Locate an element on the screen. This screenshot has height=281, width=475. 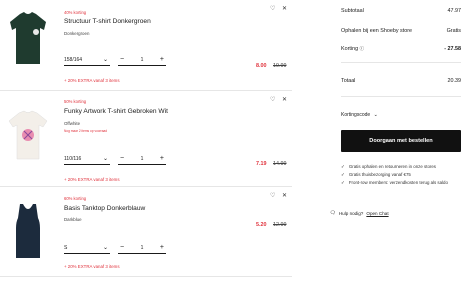
stock-note: Nog maar 2 items op voorraad is located at coordinates (86, 131).